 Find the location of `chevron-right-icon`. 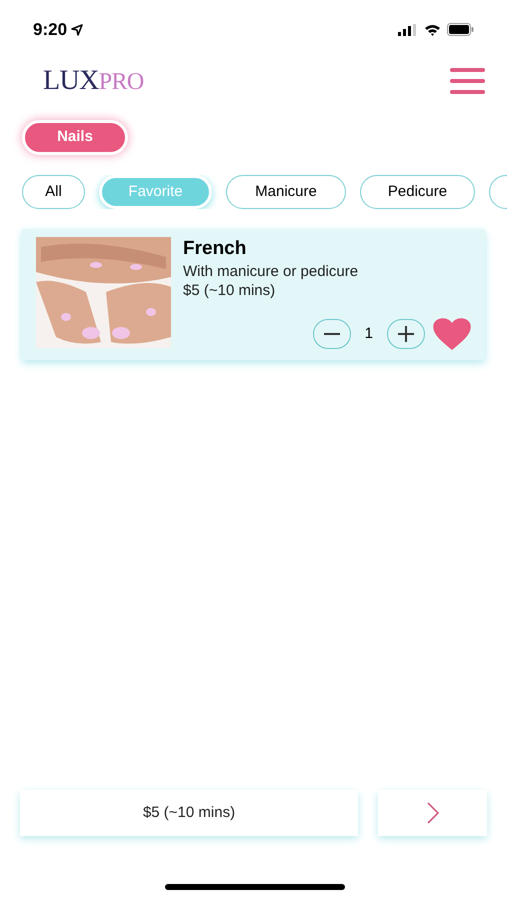

chevron-right-icon is located at coordinates (433, 813).